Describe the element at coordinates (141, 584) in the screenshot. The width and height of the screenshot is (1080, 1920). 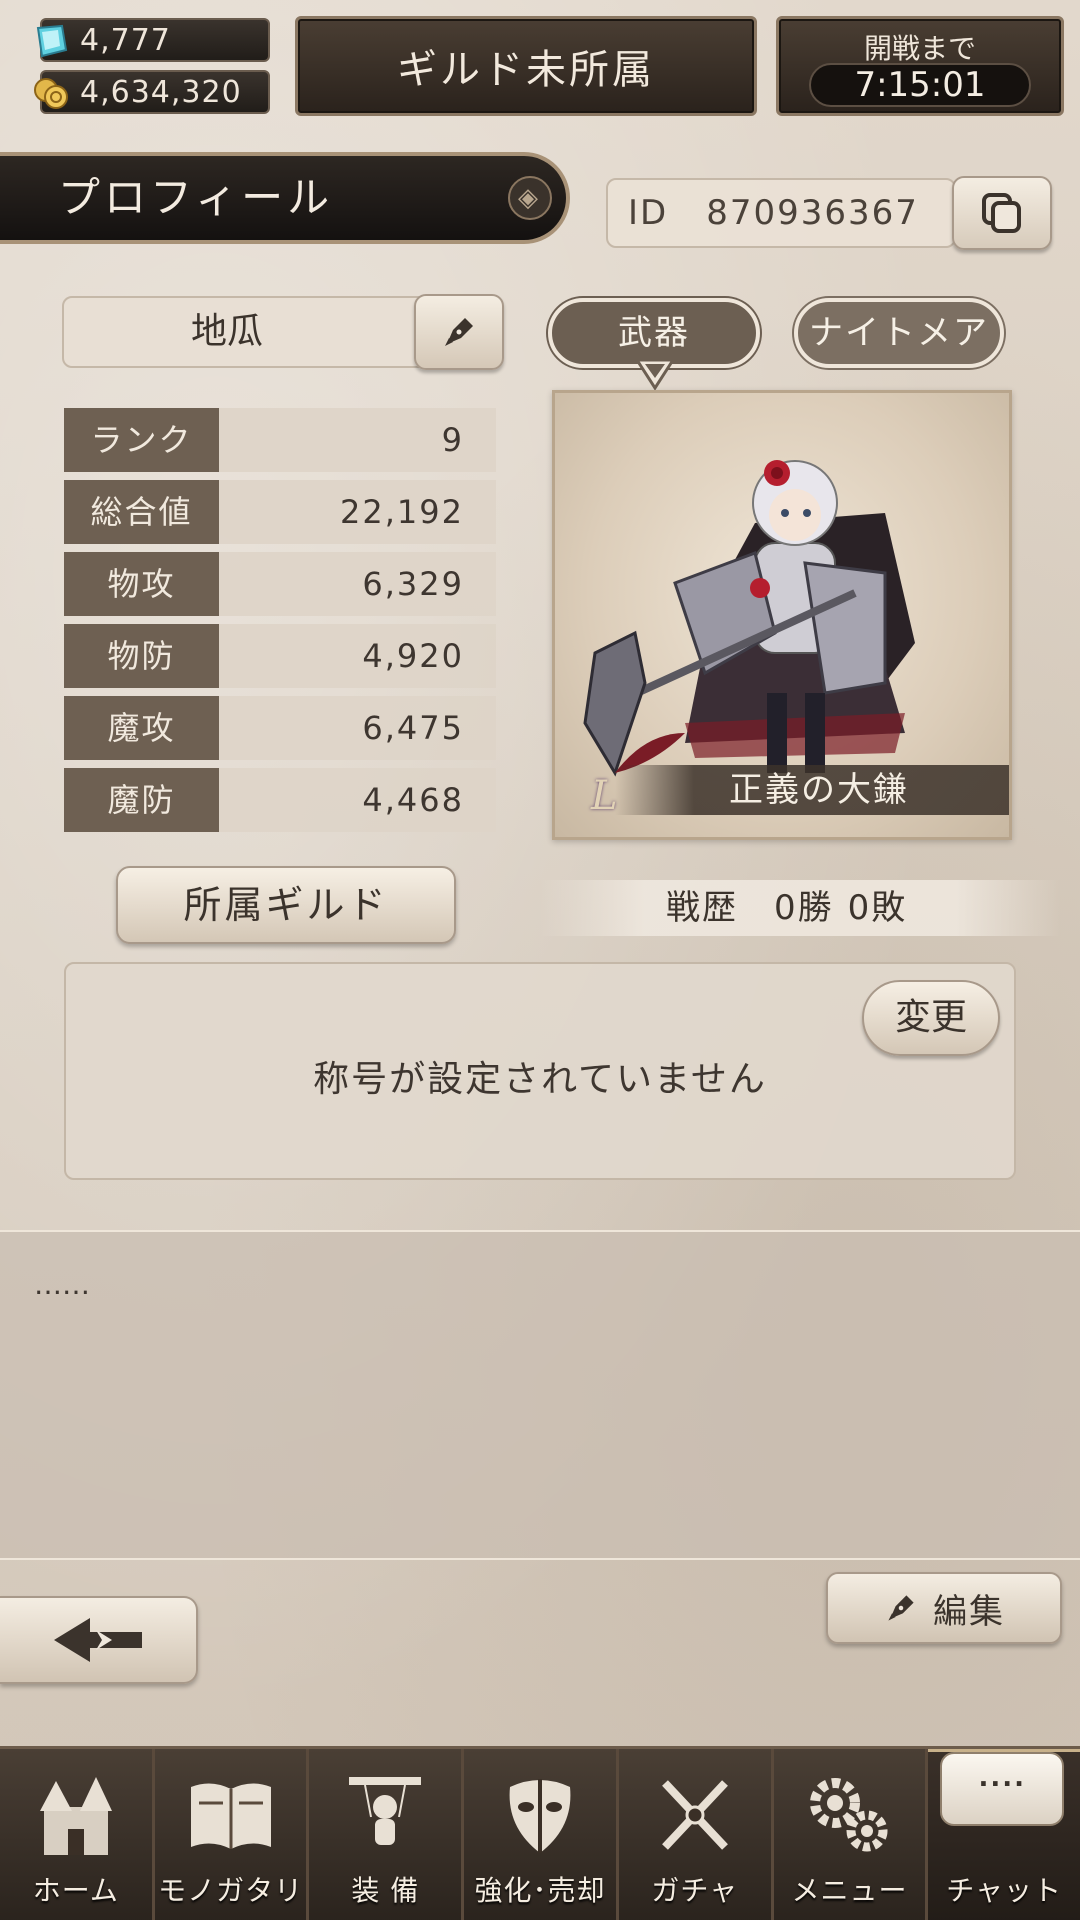
I see `stat-label: 物攻` at that location.